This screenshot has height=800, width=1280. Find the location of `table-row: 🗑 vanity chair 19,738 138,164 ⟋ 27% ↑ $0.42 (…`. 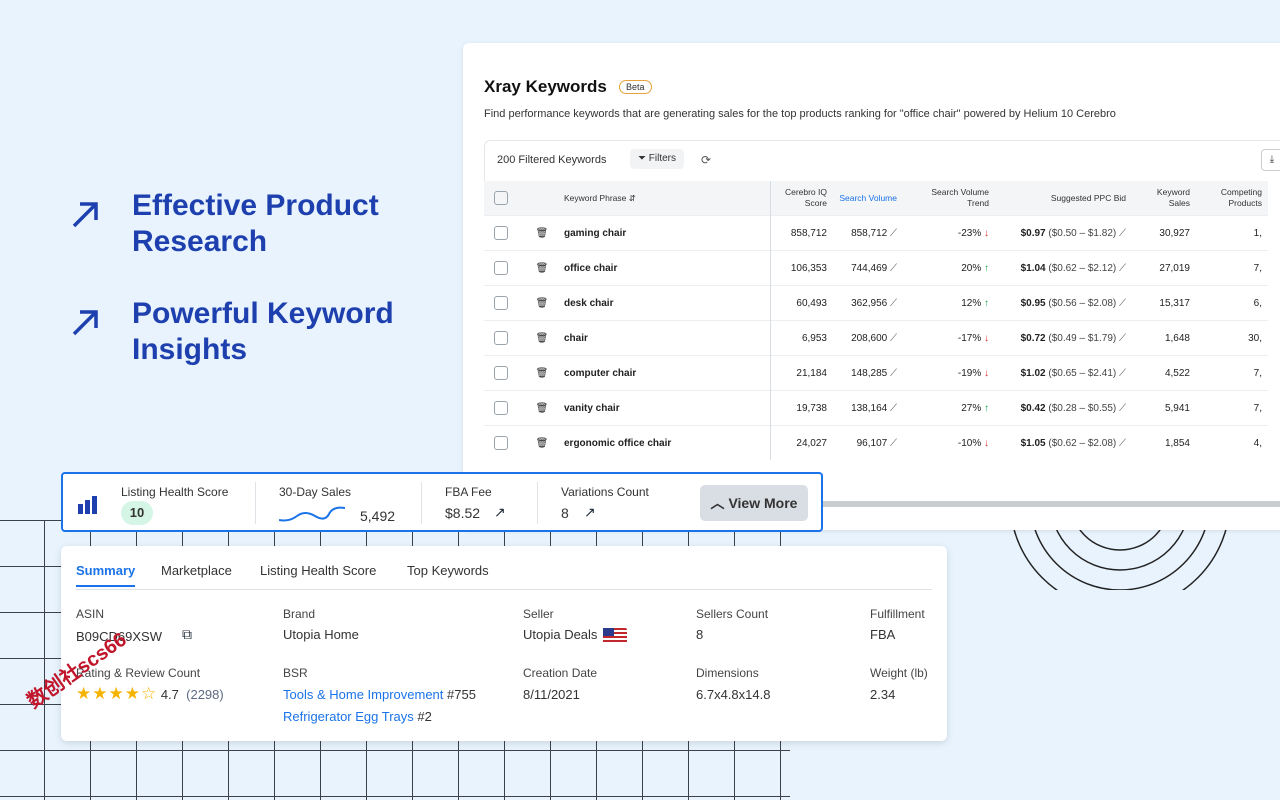

table-row: 🗑 vanity chair 19,738 138,164 ⟋ 27% ↑ $0.42 (… is located at coordinates (876, 408).